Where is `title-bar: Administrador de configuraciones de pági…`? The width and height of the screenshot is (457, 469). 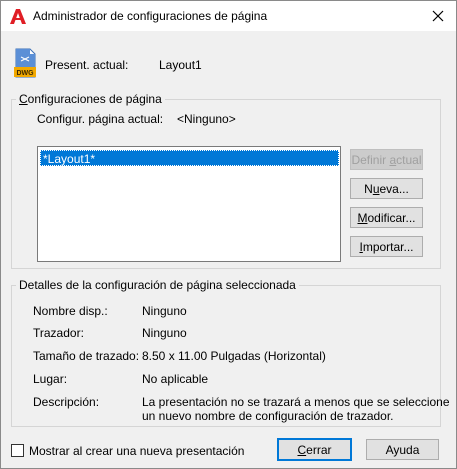
title-bar: Administrador de configuraciones de pági… is located at coordinates (228, 16).